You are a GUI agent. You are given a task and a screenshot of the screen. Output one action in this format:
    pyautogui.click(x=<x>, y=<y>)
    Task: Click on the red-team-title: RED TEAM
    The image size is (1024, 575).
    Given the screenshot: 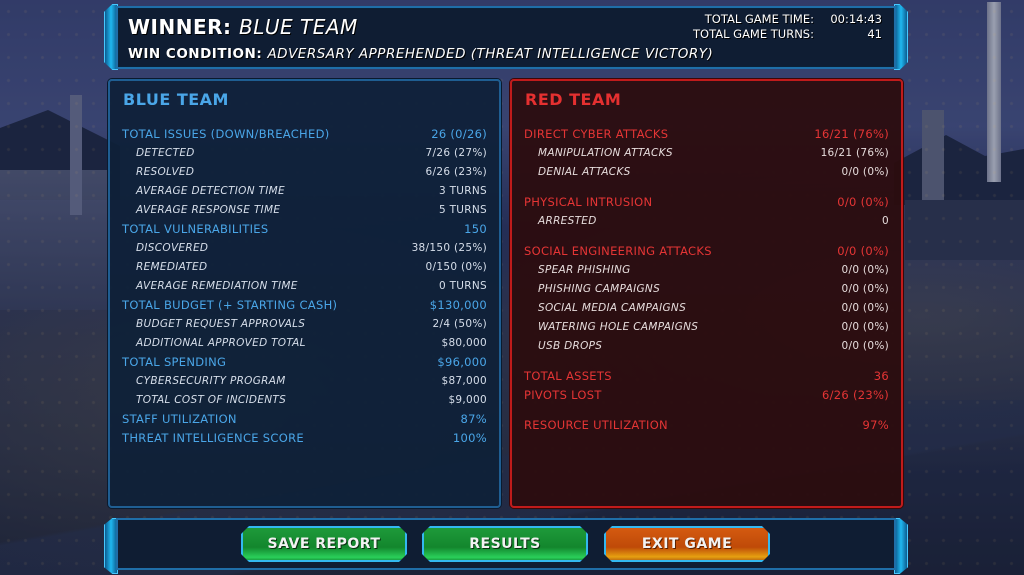 What is the action you would take?
    pyautogui.click(x=573, y=99)
    